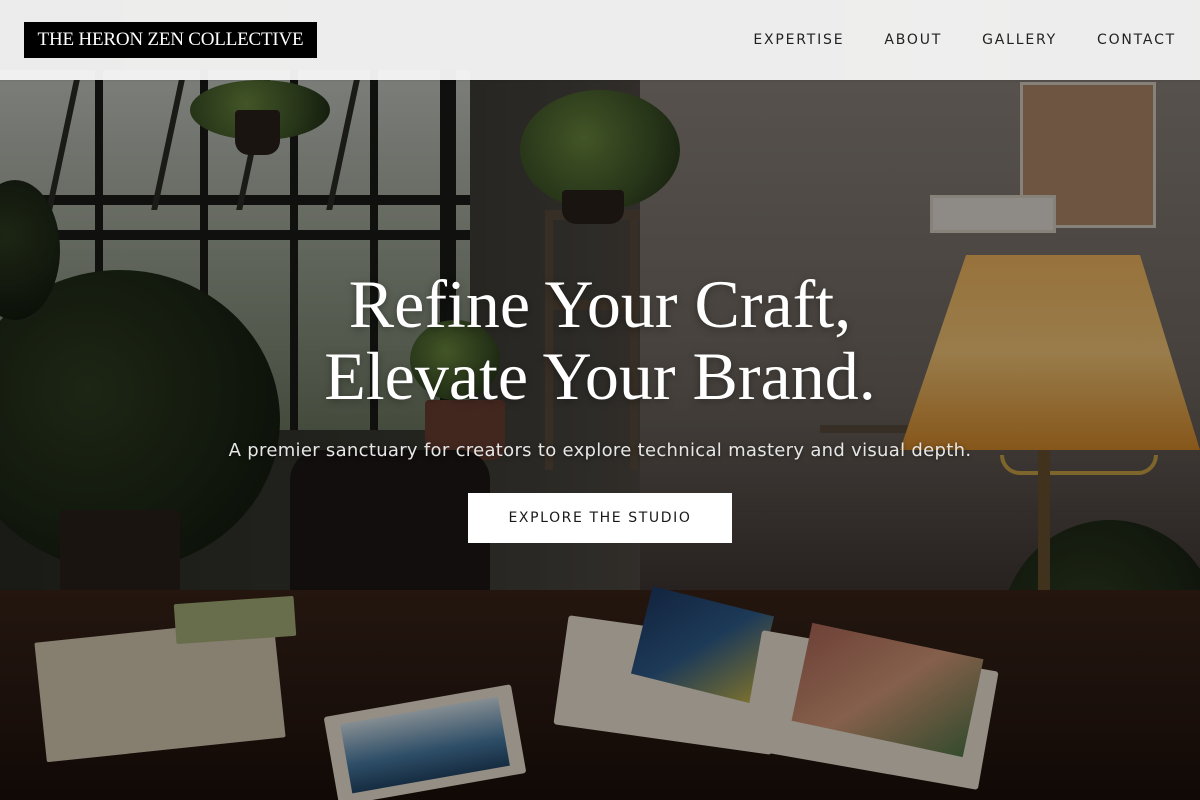 The width and height of the screenshot is (1200, 800). What do you see at coordinates (170, 40) in the screenshot?
I see `site-logo: THE HERON ZEN COLLECTIVE` at bounding box center [170, 40].